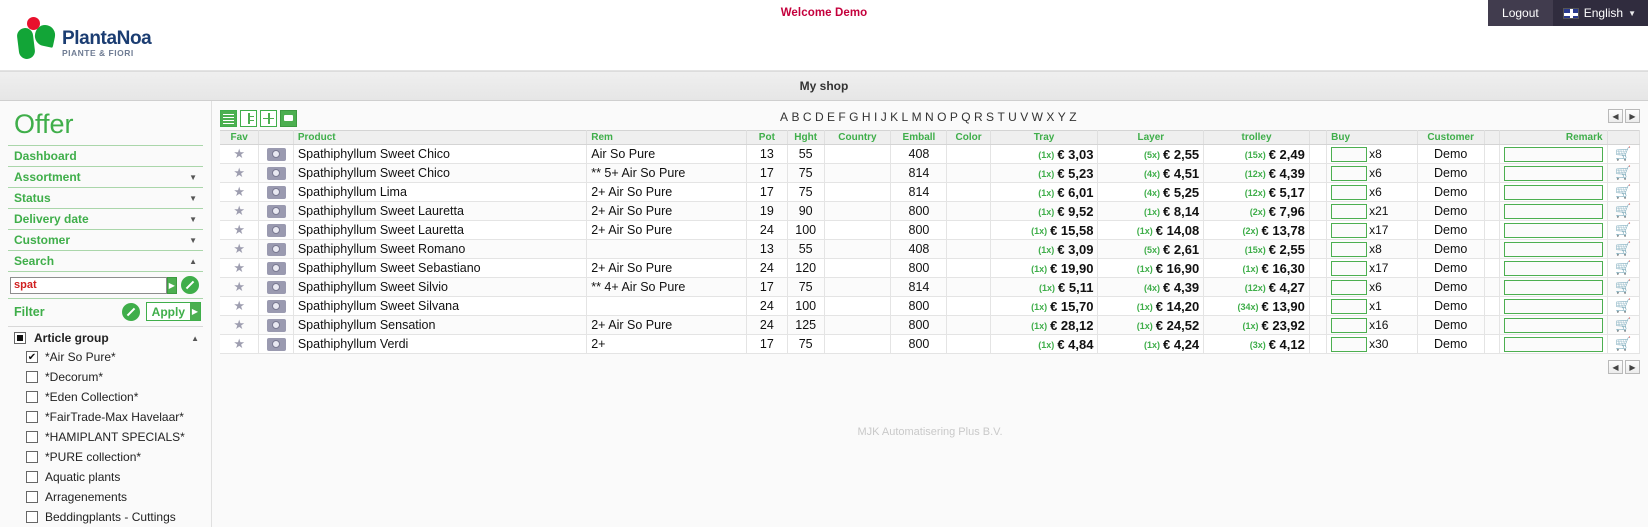 This screenshot has height=527, width=1648. Describe the element at coordinates (105, 336) in the screenshot. I see `article-group-header: Article group ▲` at that location.